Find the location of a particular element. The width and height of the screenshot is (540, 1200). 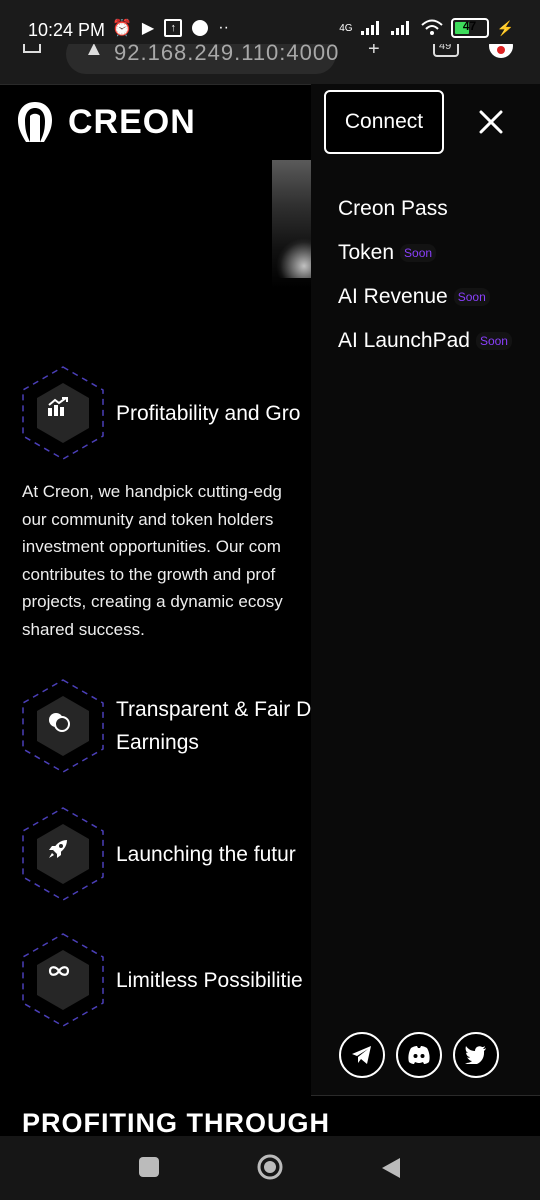

plus-icon: + is located at coordinates (374, 52).